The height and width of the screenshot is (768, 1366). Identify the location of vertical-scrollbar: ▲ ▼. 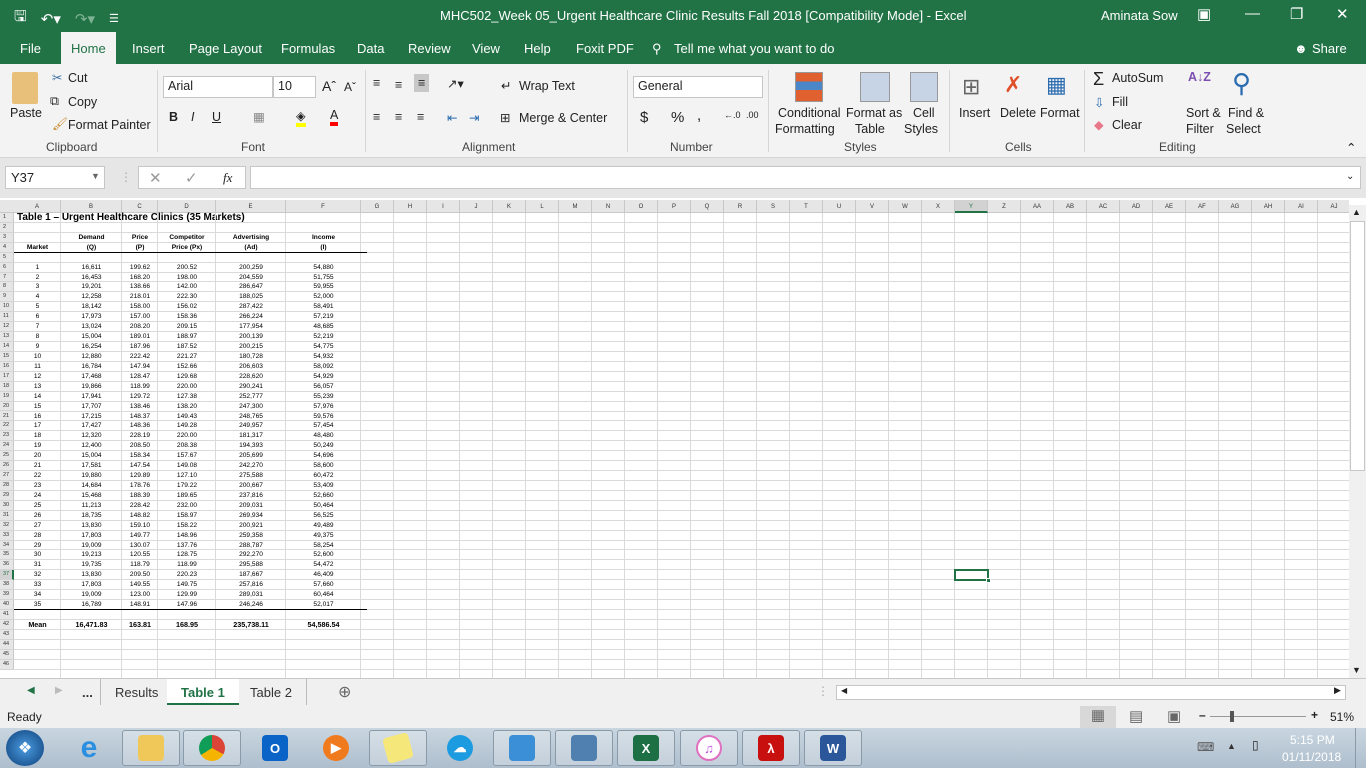
(1357, 441).